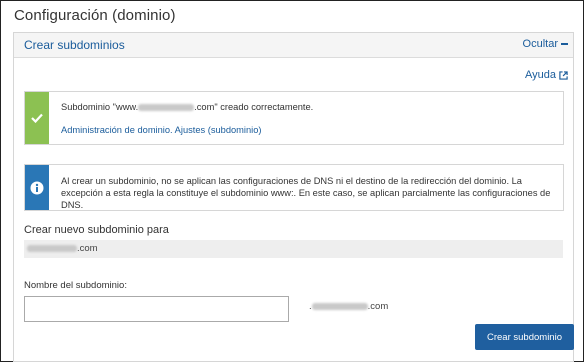 The height and width of the screenshot is (364, 586). Describe the element at coordinates (293, 45) in the screenshot. I see `panel-header: Crear subdominios Ocultar` at that location.